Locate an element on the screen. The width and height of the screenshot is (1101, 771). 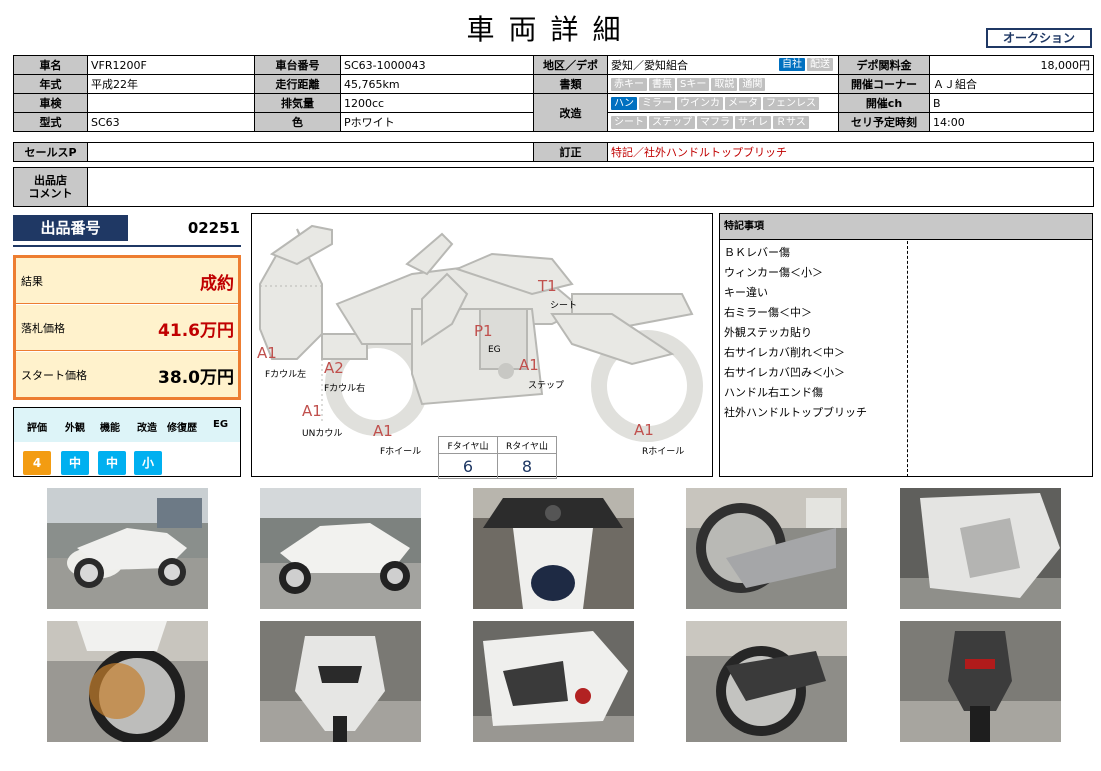
label-model: 型式 is located at coordinates (50, 122).